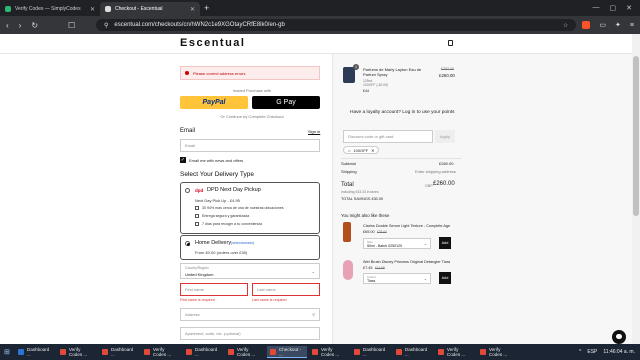 The width and height of the screenshot is (640, 360). I want to click on browser-tab-checkout: Checkout - Escentual ✕, so click(150, 9).